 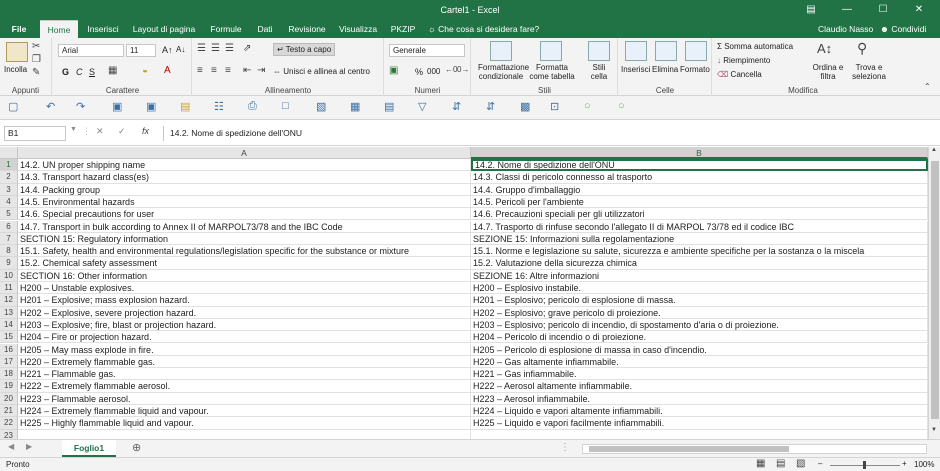 I want to click on sort-filter-icon: A↕, so click(x=824, y=48).